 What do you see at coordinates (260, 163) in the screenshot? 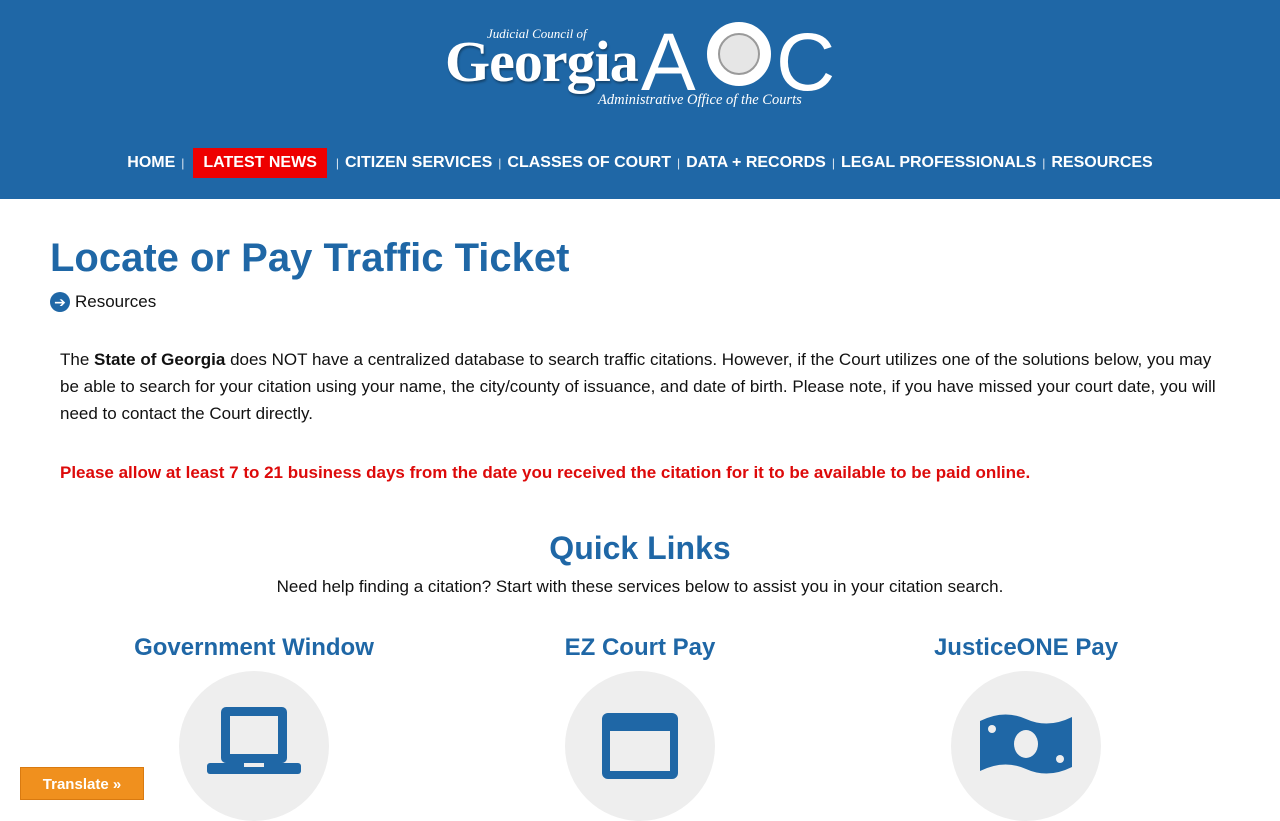
I see `nav-latest-news: LATEST NEWS` at bounding box center [260, 163].